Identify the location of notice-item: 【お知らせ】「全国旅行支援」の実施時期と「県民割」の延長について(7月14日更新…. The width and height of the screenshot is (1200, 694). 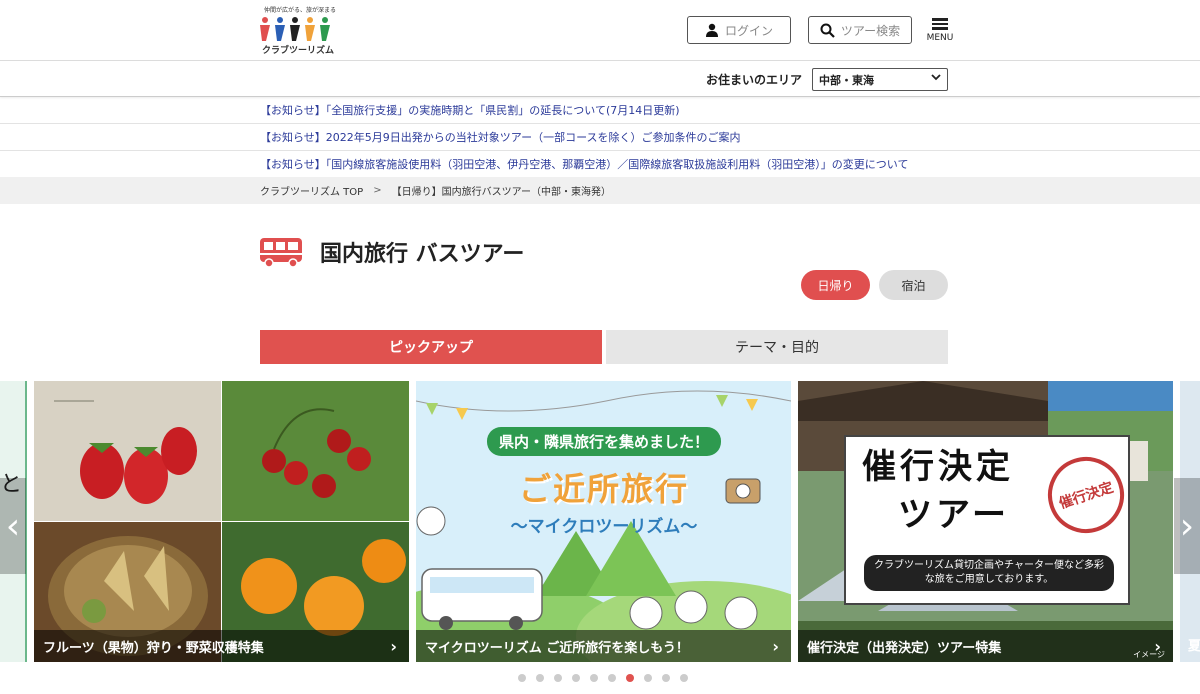
(600, 110).